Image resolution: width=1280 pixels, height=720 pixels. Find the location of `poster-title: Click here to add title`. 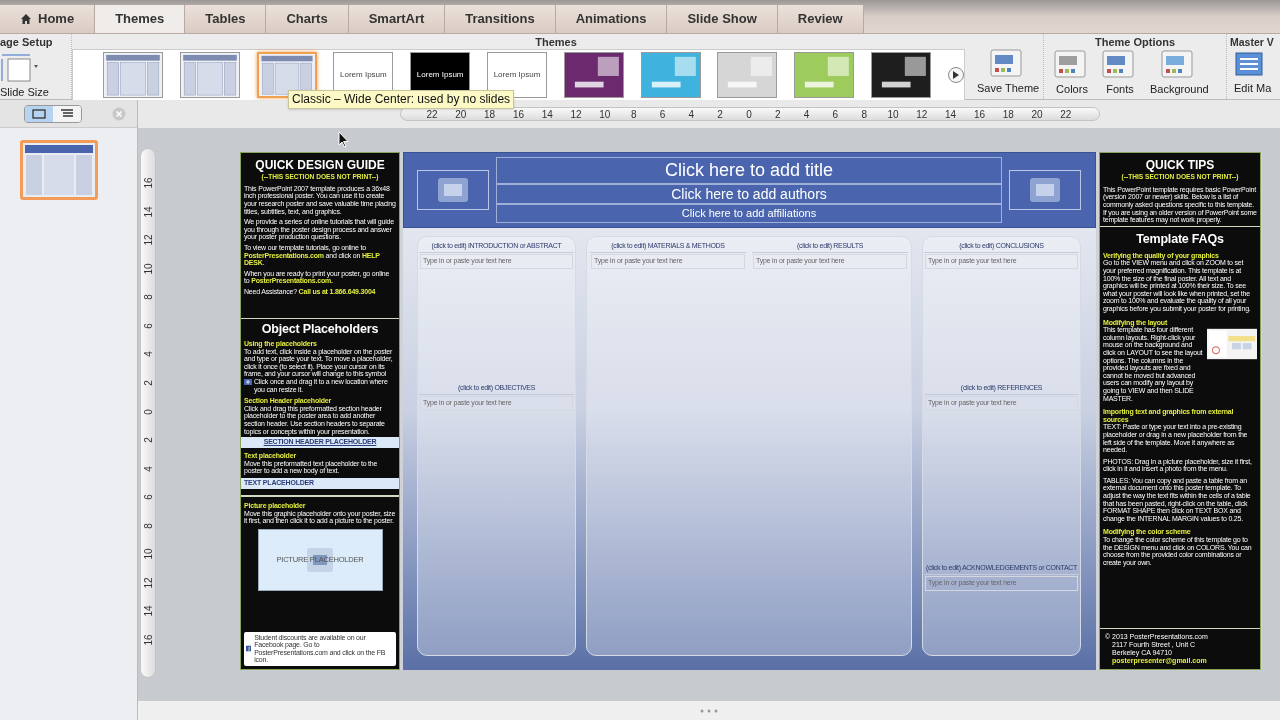

poster-title: Click here to add title is located at coordinates (749, 170).